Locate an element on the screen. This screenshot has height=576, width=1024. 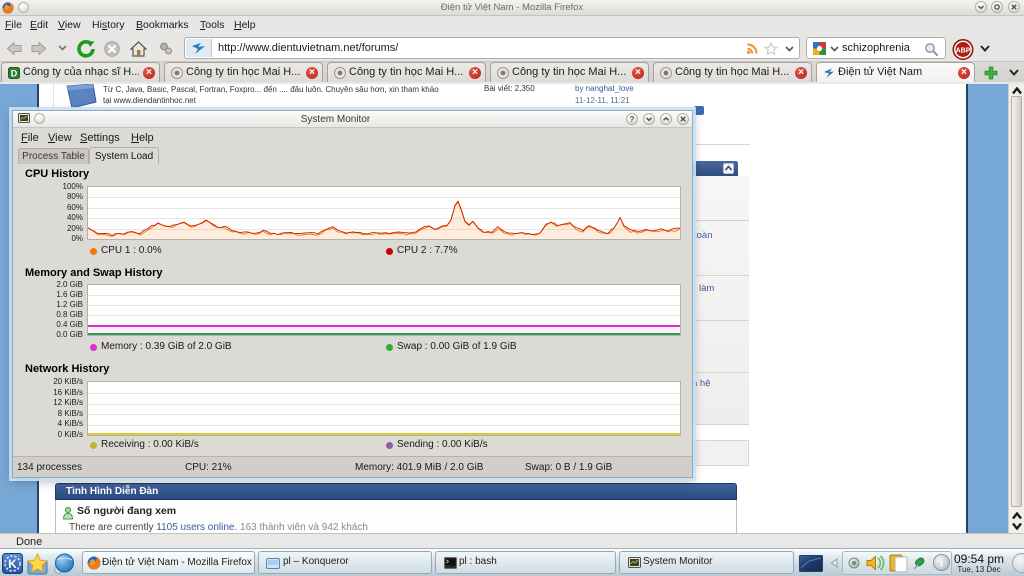
svg-text: K is located at coordinates (12, 564).